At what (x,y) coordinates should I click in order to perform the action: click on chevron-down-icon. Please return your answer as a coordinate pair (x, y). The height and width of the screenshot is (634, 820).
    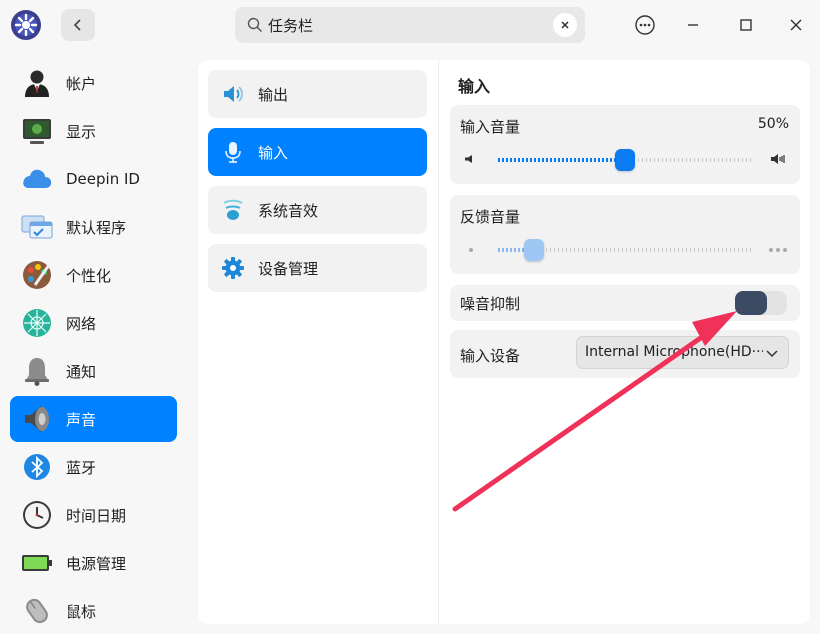
    Looking at the image, I should click on (772, 354).